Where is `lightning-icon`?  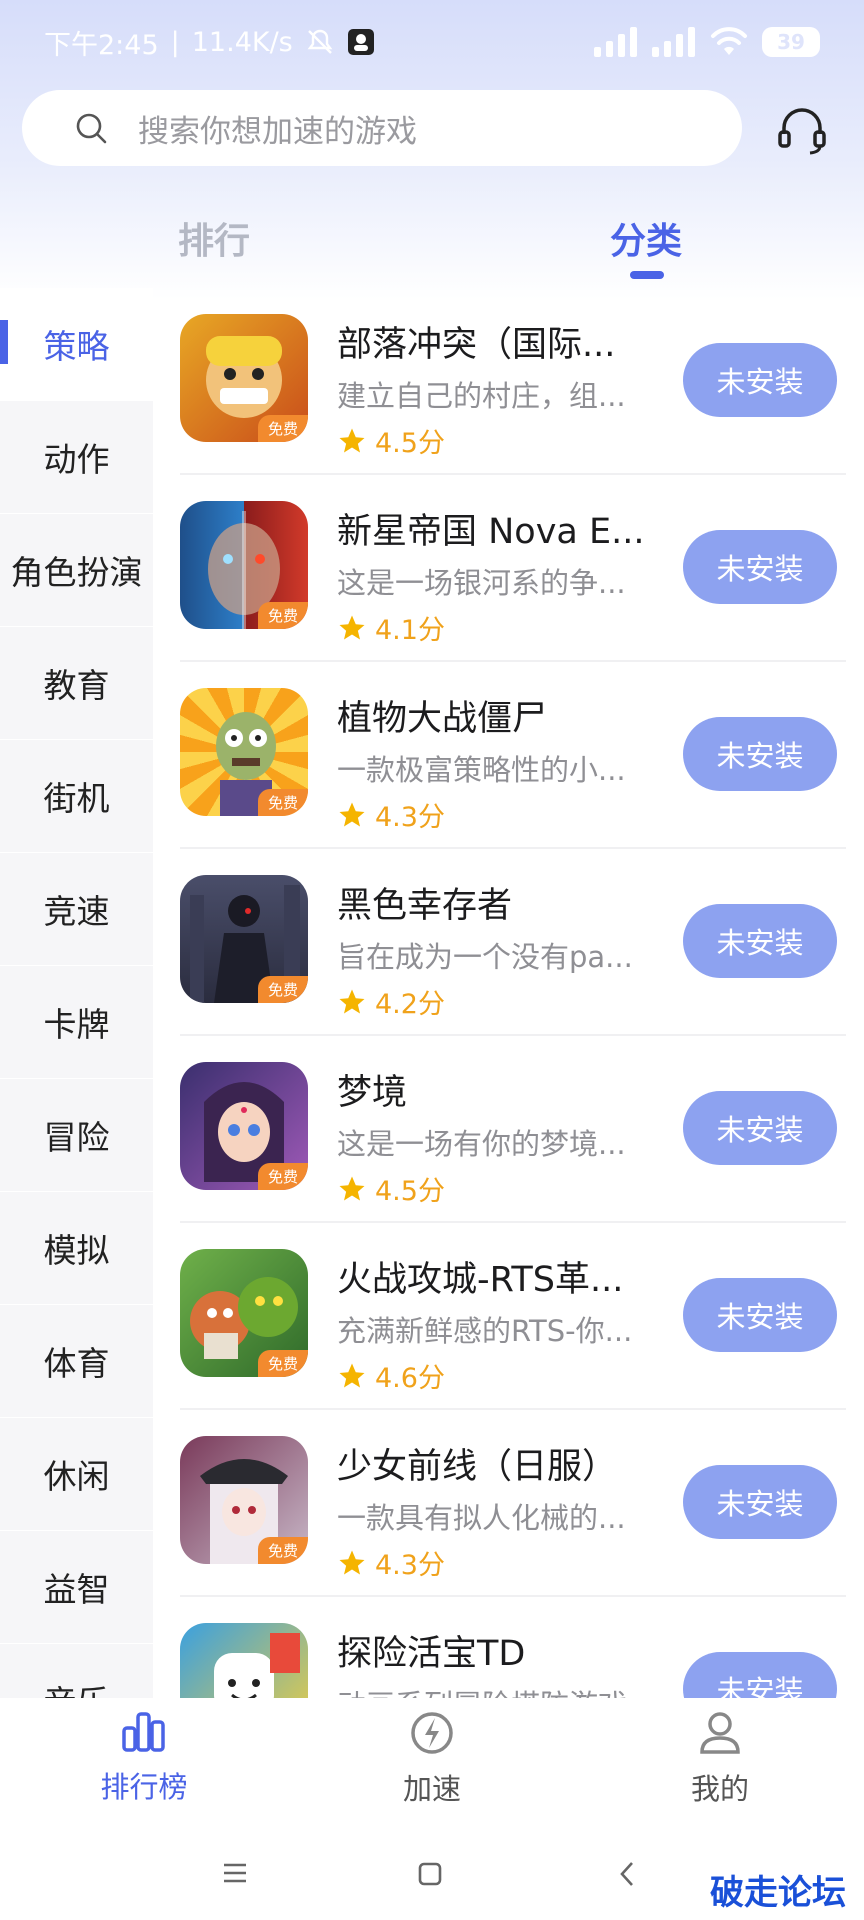 lightning-icon is located at coordinates (432, 1733).